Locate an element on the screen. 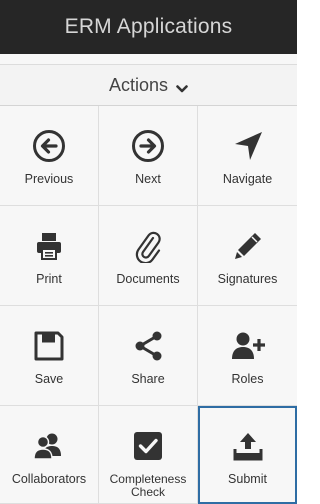 The image size is (320, 504). save-button: Save is located at coordinates (49, 356).